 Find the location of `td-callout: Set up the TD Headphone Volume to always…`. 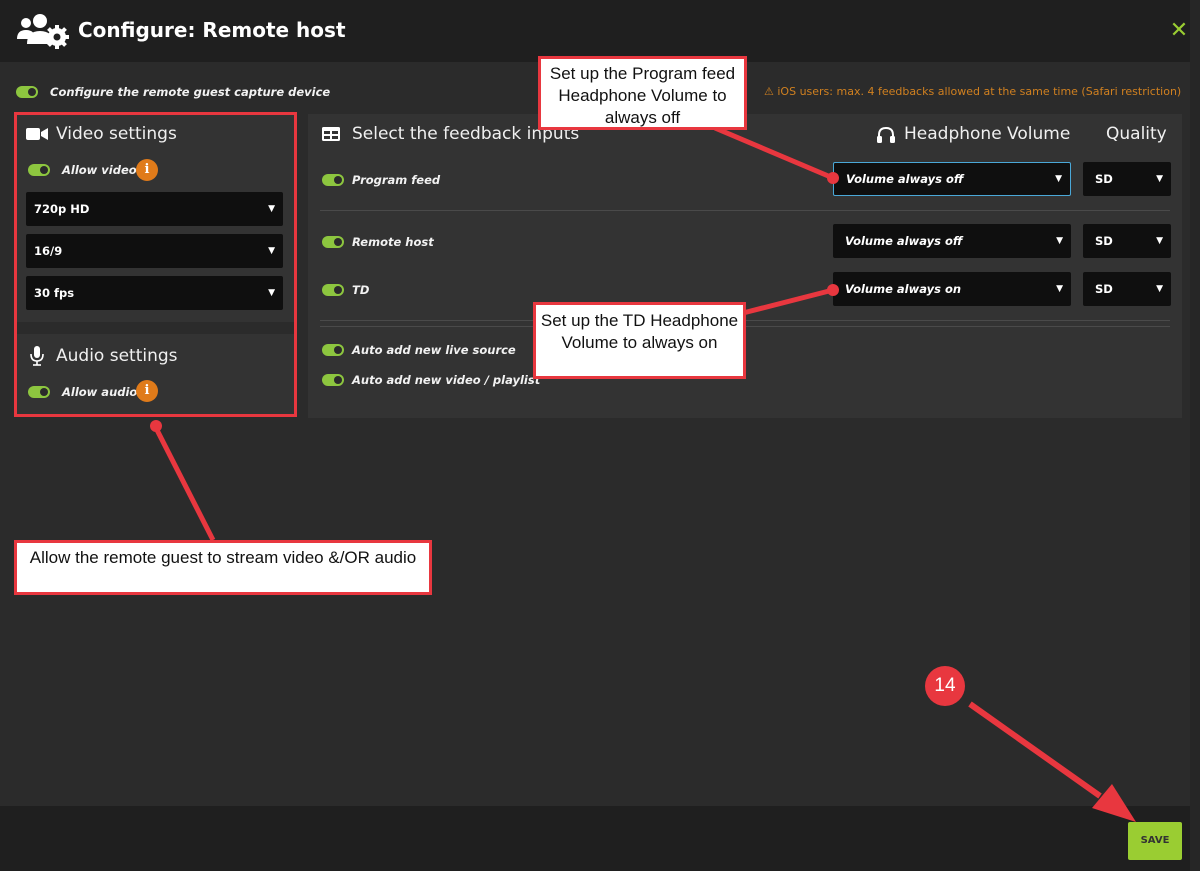

td-callout: Set up the TD Headphone Volume to always… is located at coordinates (639, 340).